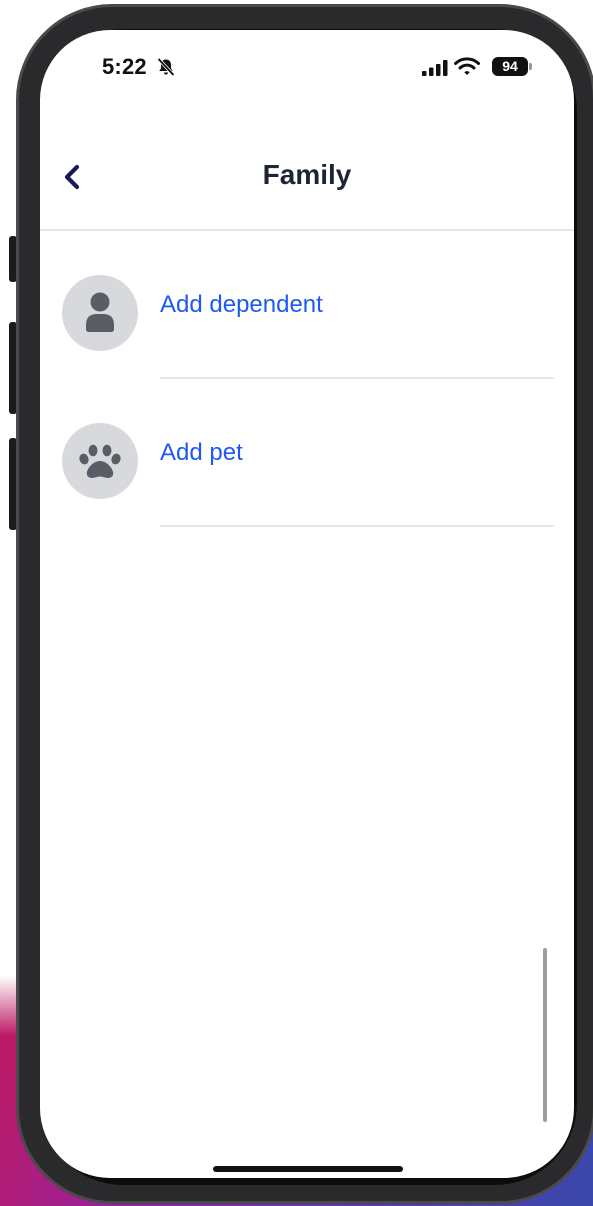 Image resolution: width=593 pixels, height=1206 pixels. What do you see at coordinates (308, 1169) in the screenshot?
I see `home-indicator` at bounding box center [308, 1169].